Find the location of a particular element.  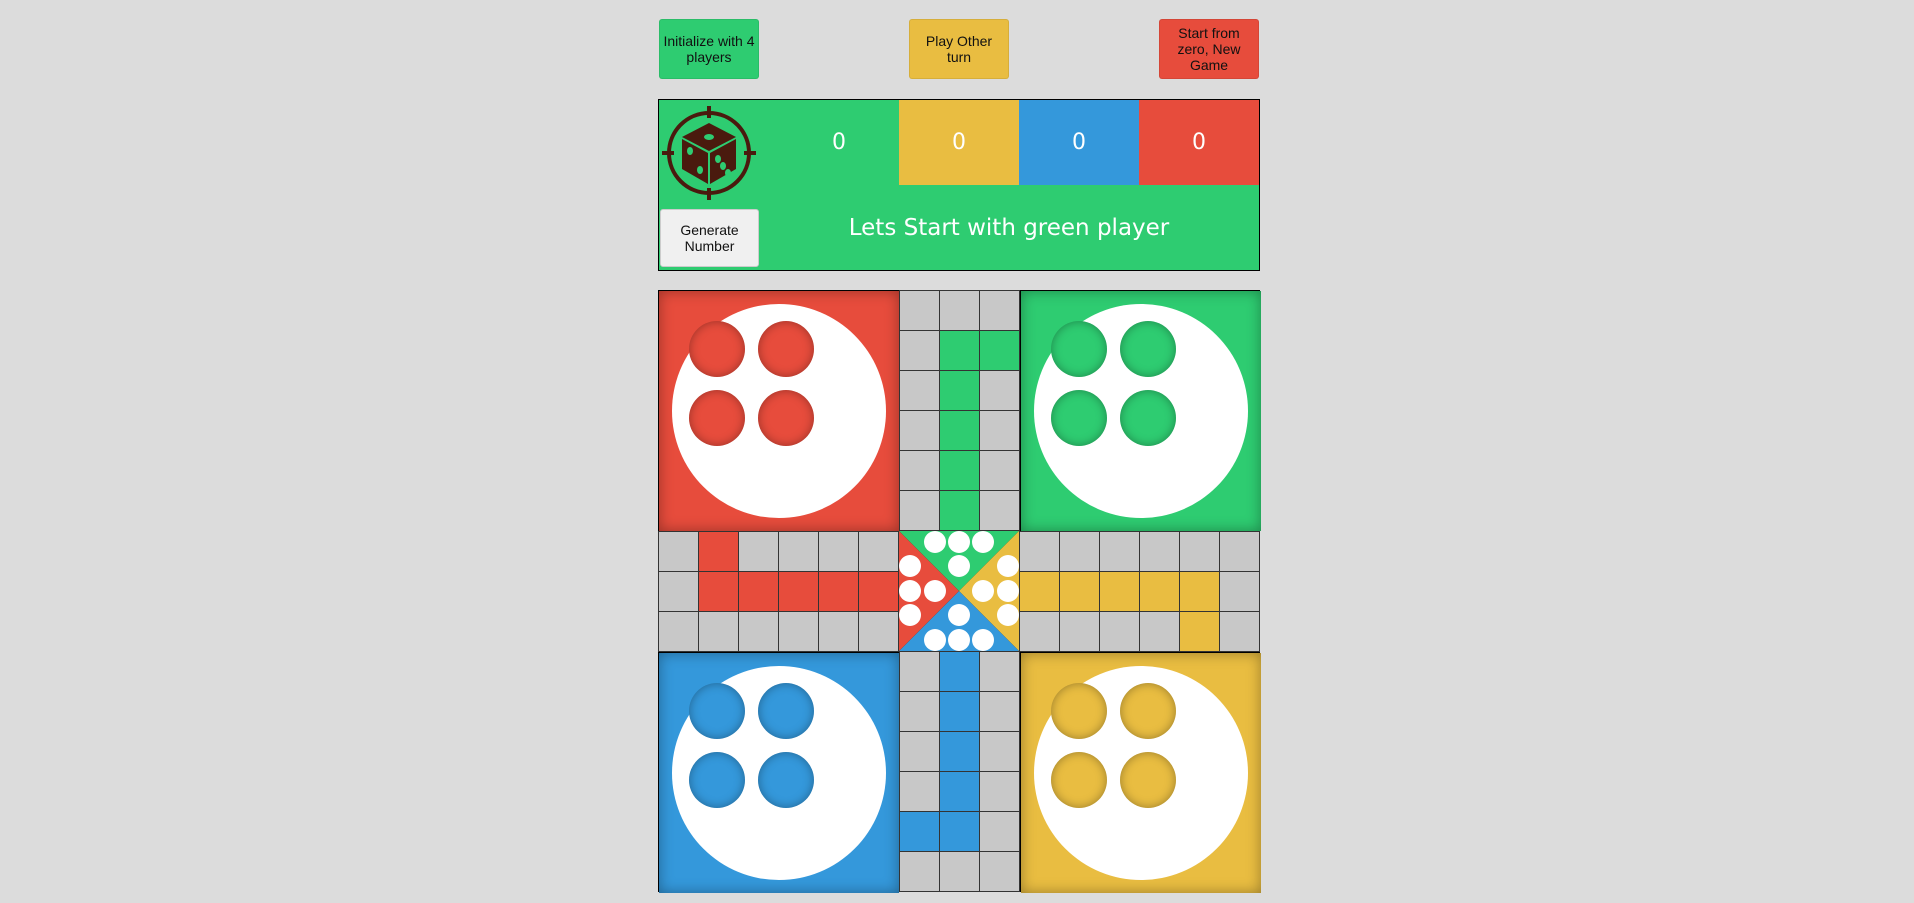

home-red is located at coordinates (779, 411).